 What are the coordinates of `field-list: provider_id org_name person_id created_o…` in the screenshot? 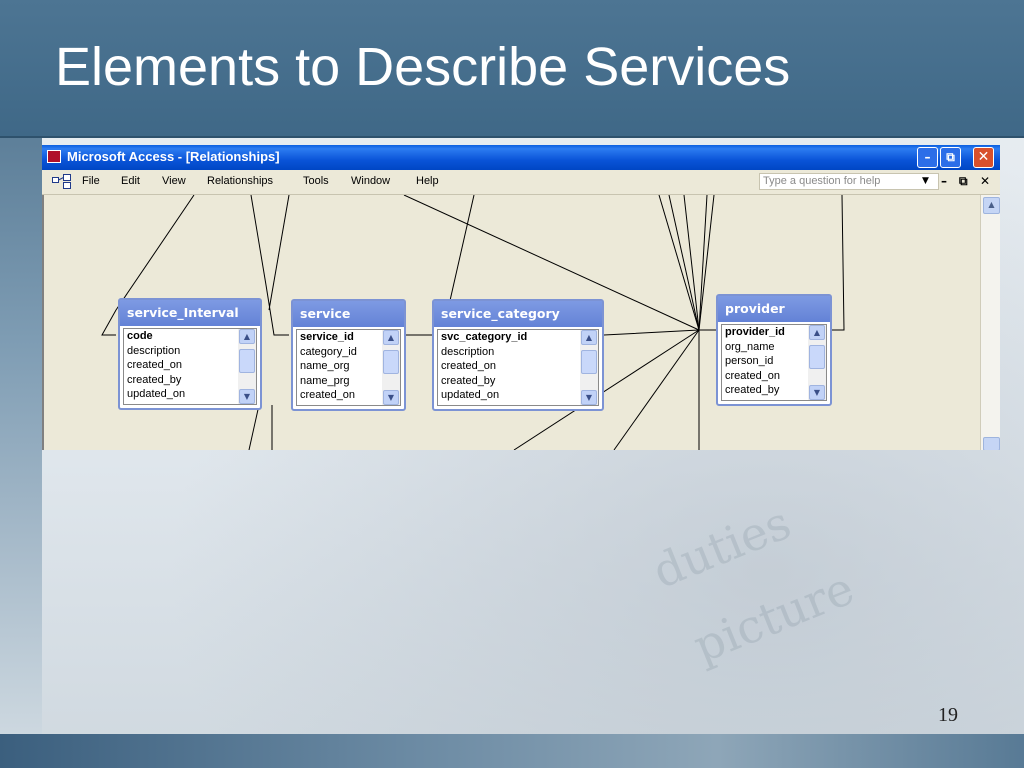 It's located at (774, 362).